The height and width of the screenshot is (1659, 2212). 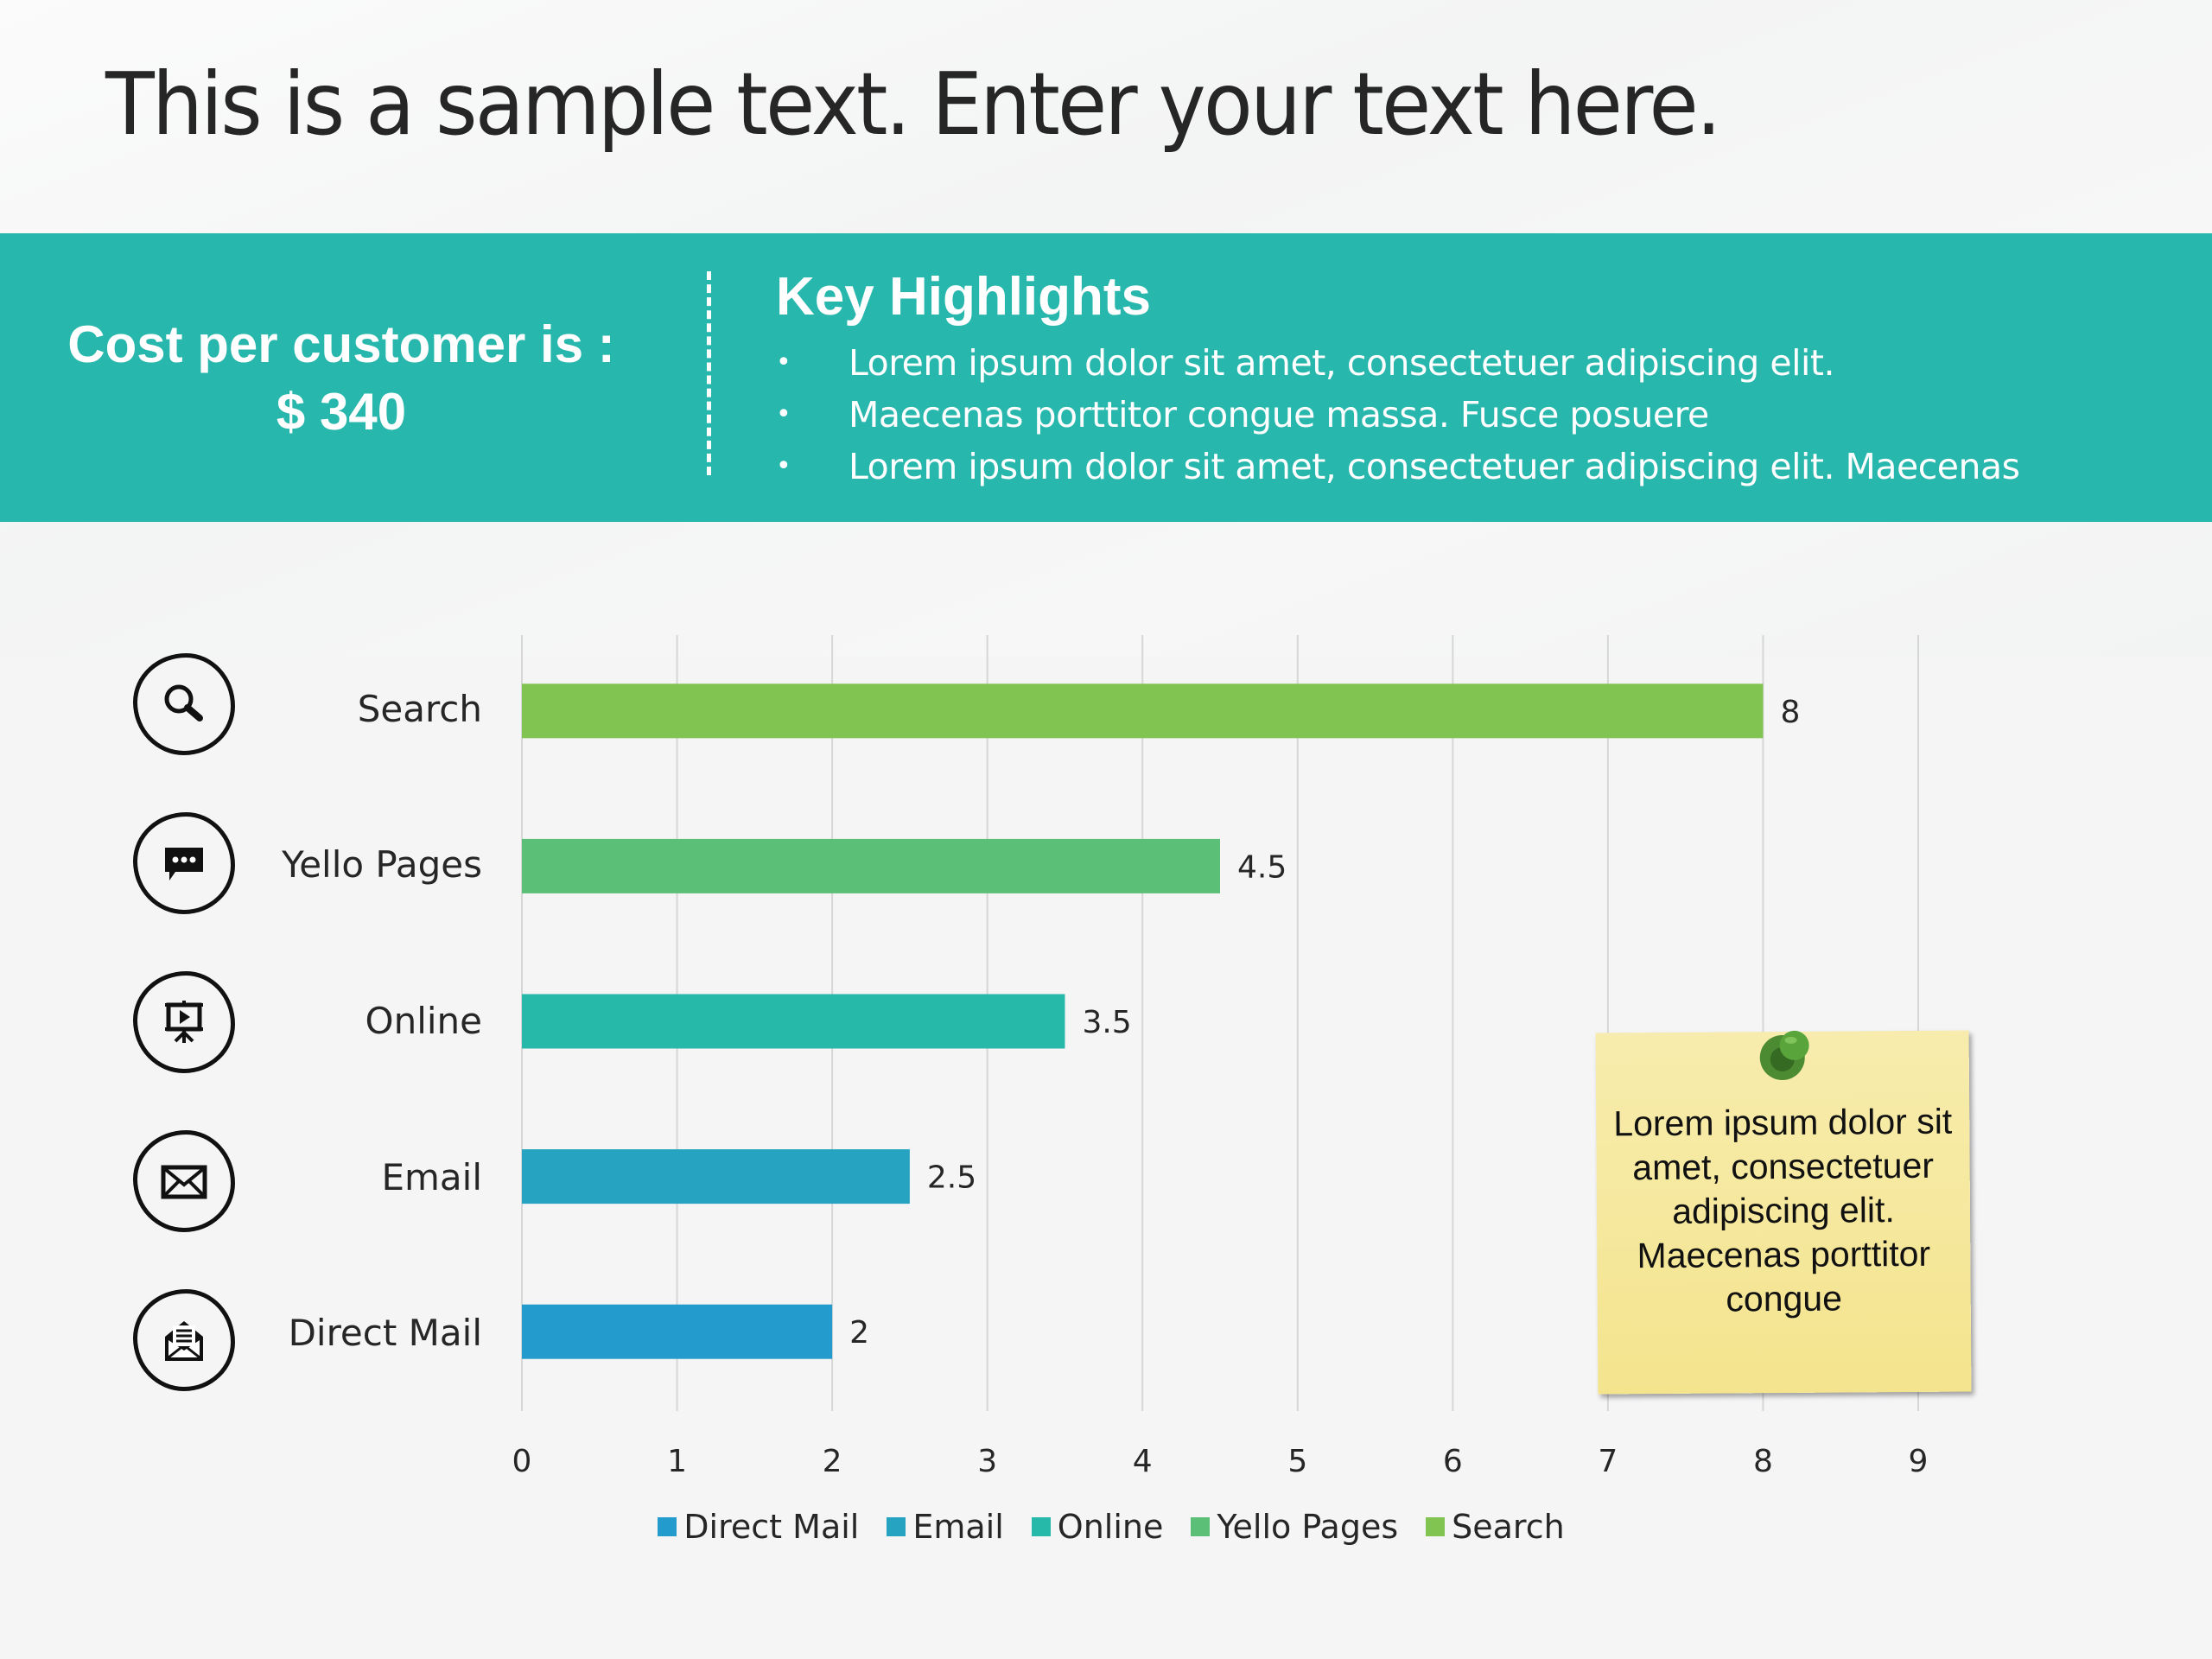 What do you see at coordinates (793, 1021) in the screenshot?
I see `bar-online` at bounding box center [793, 1021].